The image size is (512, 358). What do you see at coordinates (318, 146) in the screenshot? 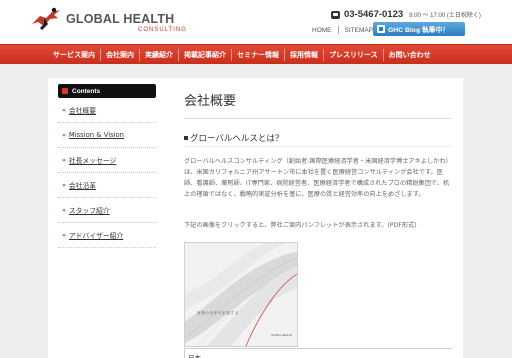
I see `section-divider` at bounding box center [318, 146].